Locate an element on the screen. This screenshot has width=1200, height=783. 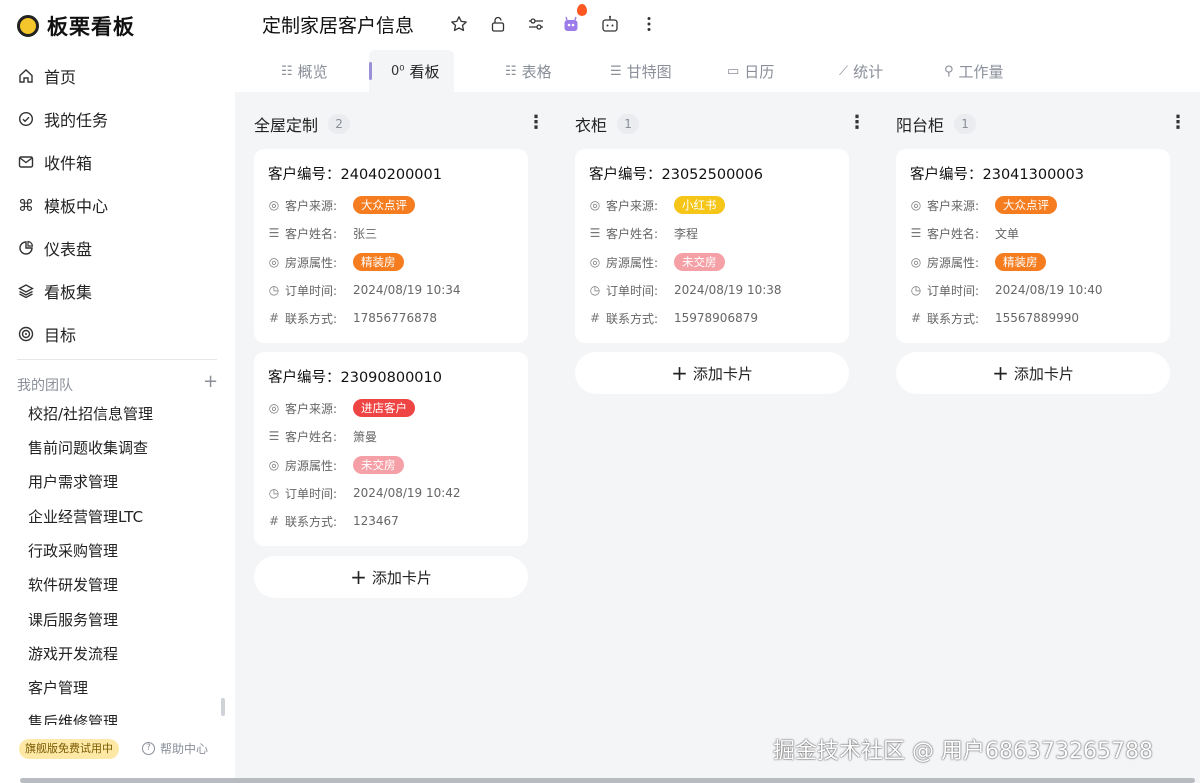
field-name: ☰ 客户姓名: 文单 is located at coordinates (965, 233).